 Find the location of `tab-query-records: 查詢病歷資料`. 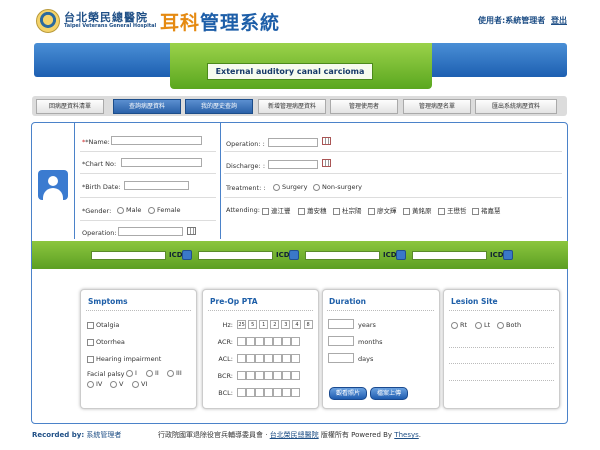

tab-query-records: 查詢病歷資料 is located at coordinates (147, 106).